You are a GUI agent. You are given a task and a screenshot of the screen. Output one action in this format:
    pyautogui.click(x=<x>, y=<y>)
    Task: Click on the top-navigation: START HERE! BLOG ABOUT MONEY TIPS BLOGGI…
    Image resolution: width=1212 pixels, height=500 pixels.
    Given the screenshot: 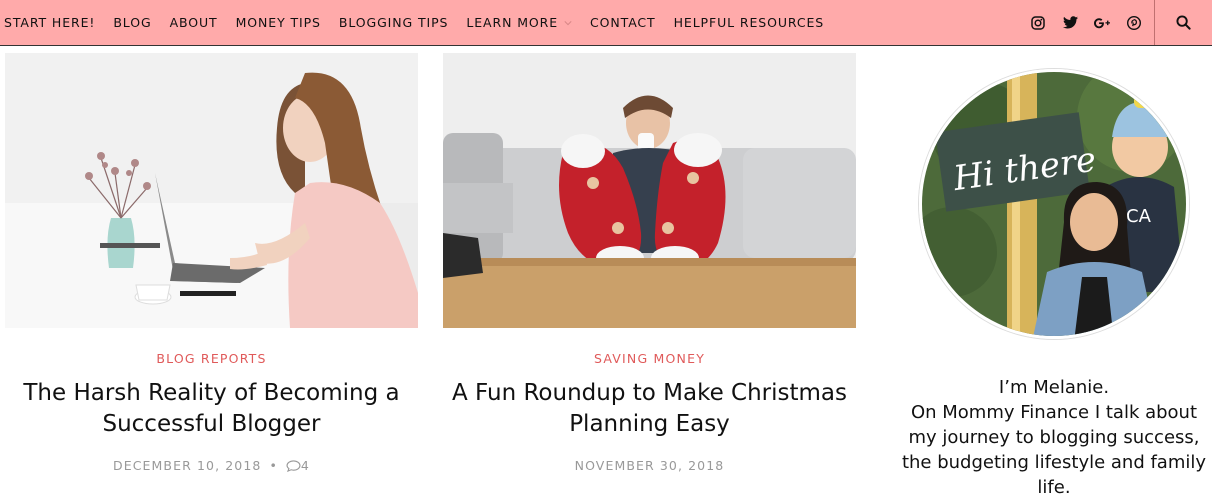 What is the action you would take?
    pyautogui.click(x=606, y=23)
    